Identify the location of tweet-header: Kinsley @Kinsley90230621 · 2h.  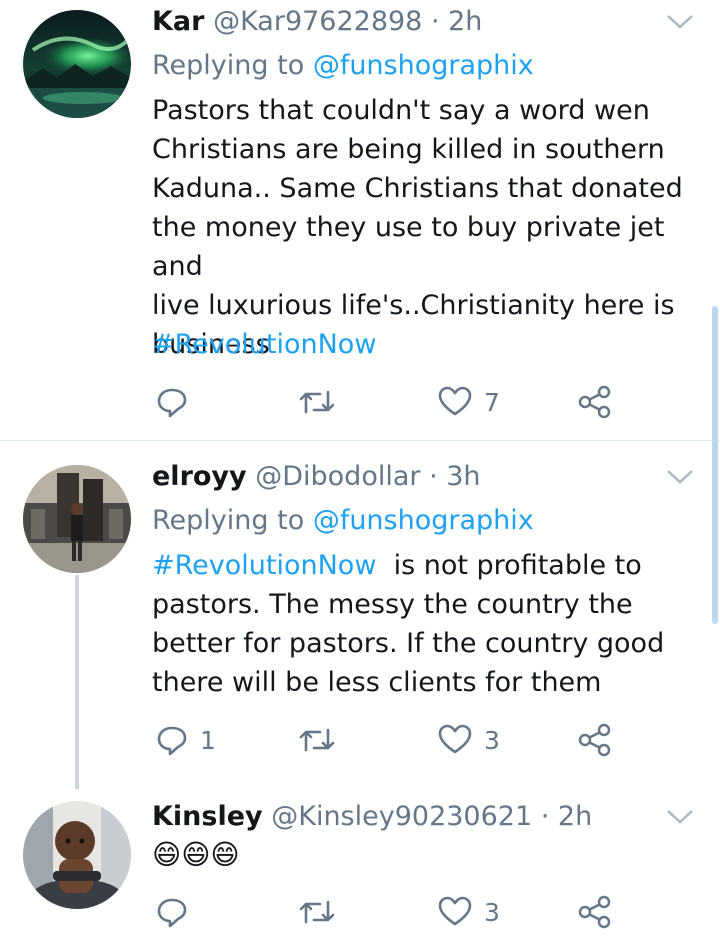
(372, 817).